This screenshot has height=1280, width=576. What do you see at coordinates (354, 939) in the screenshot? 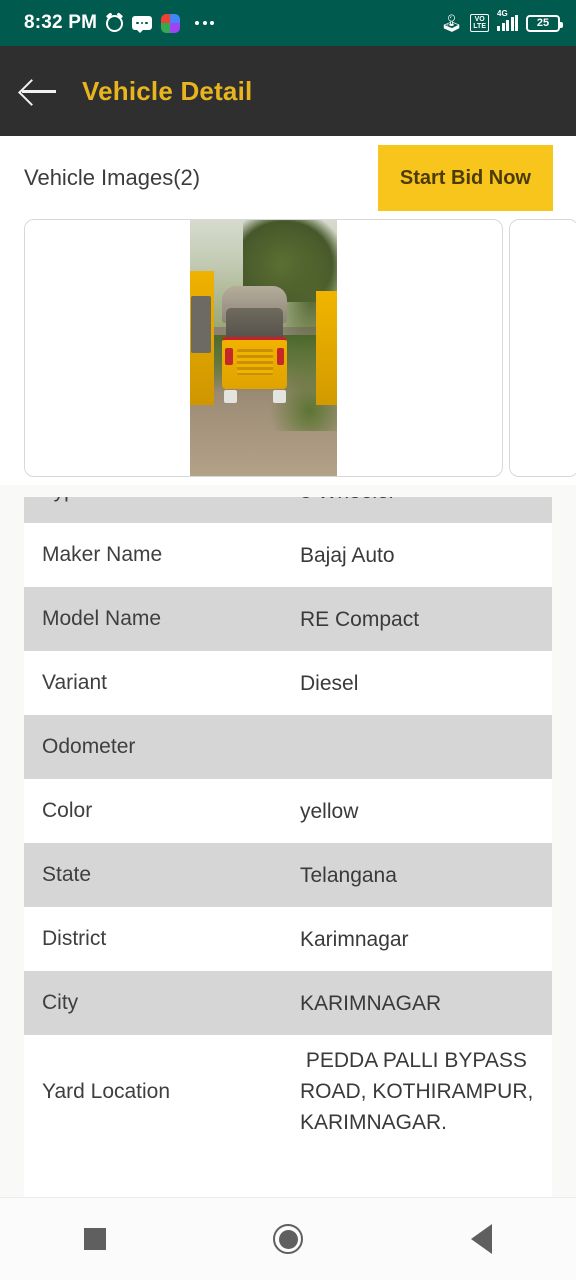
I see `detail-value: Karimnagar` at bounding box center [354, 939].